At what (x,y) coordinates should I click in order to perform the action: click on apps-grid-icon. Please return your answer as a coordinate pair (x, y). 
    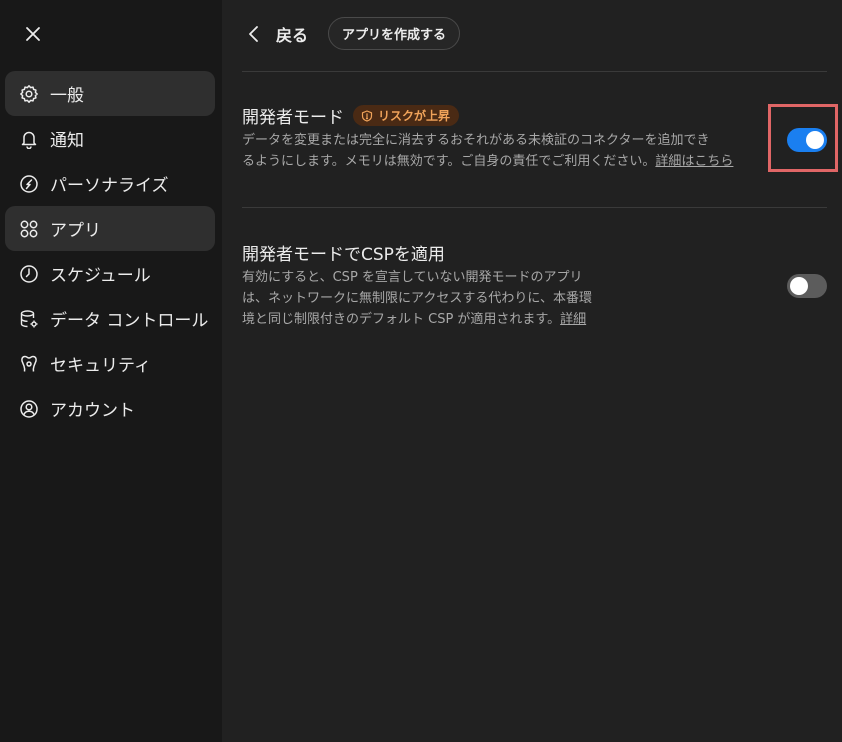
    Looking at the image, I should click on (29, 229).